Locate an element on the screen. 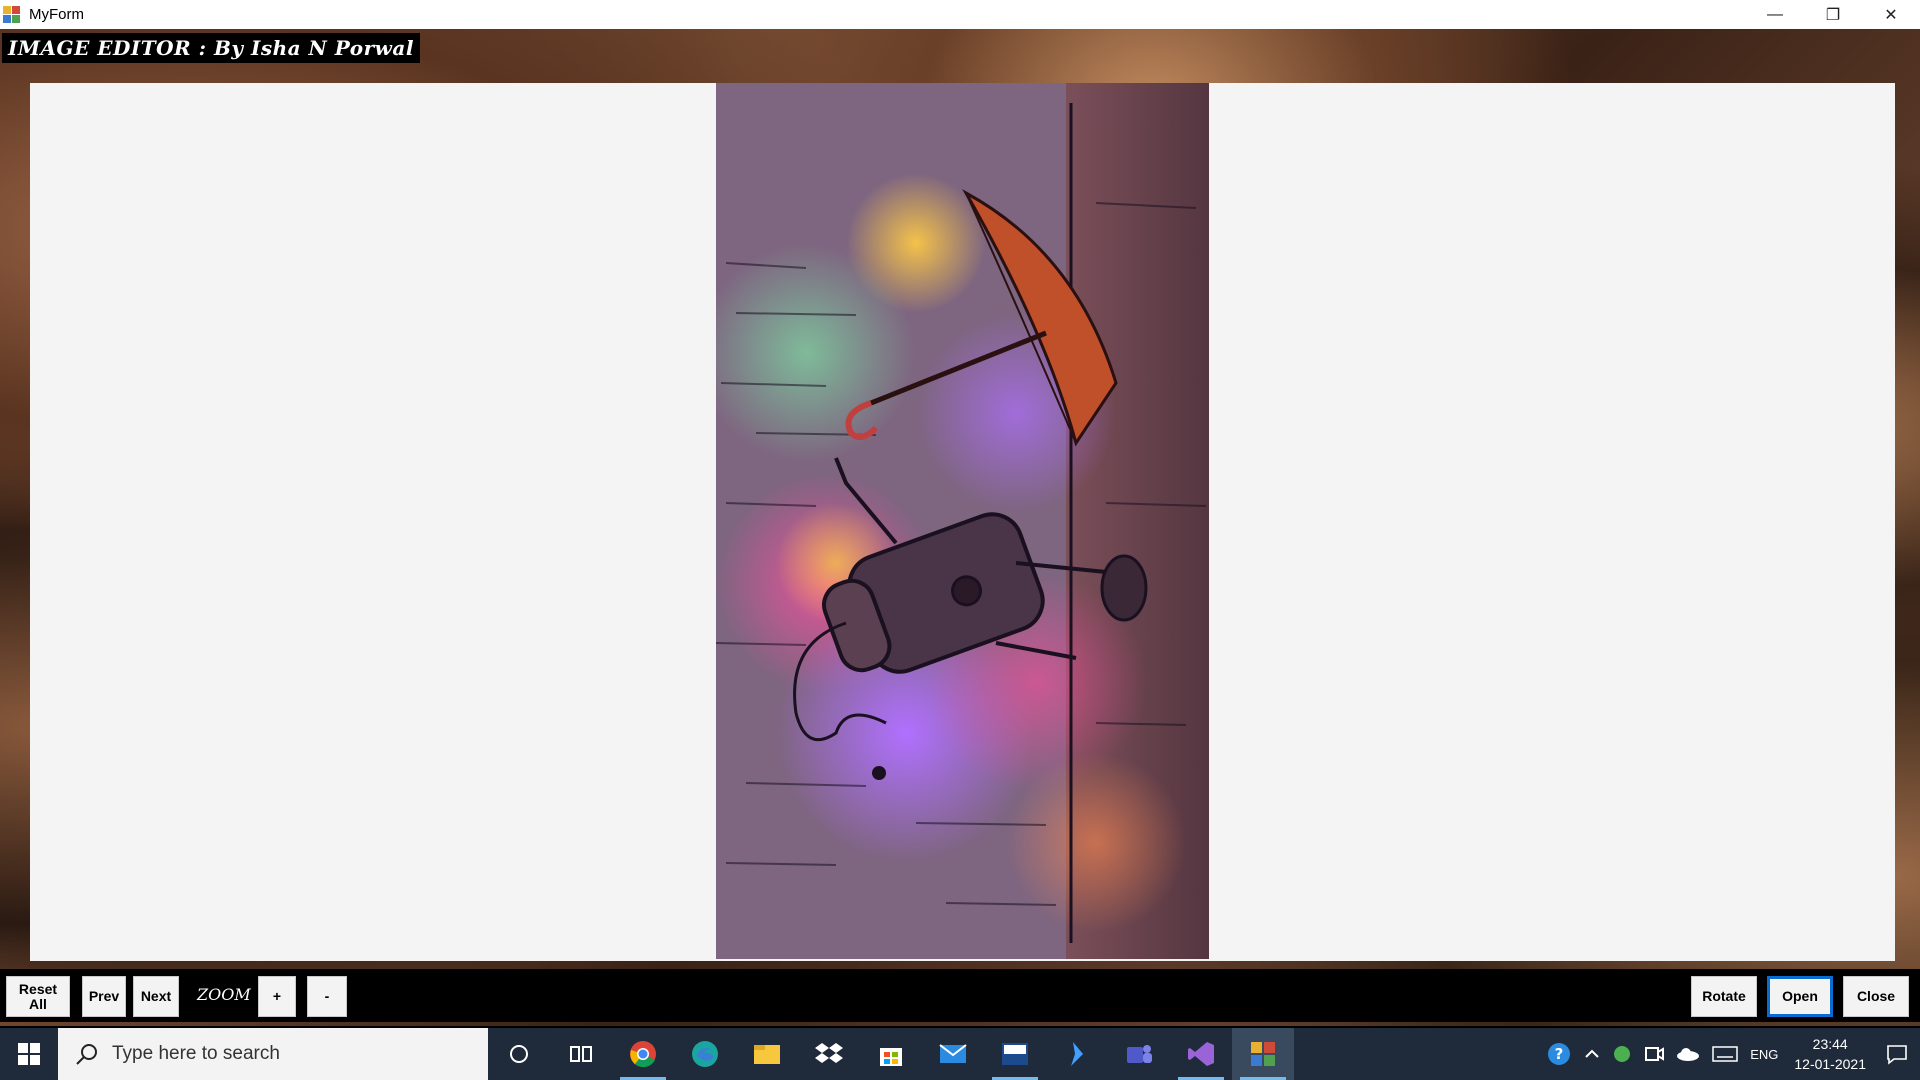 The width and height of the screenshot is (1920, 1080). devcpp-button is located at coordinates (1015, 1054).